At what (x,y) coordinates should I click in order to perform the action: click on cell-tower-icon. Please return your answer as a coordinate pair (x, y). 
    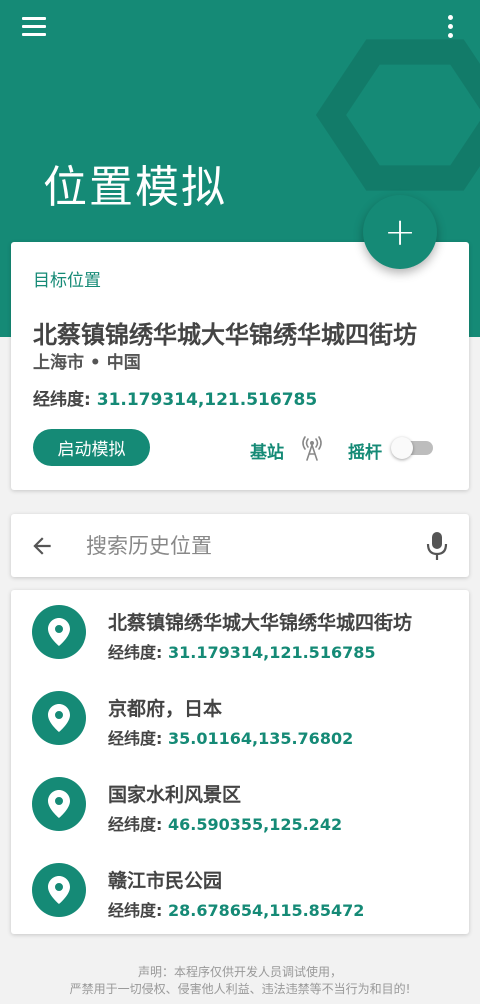
    Looking at the image, I should click on (312, 448).